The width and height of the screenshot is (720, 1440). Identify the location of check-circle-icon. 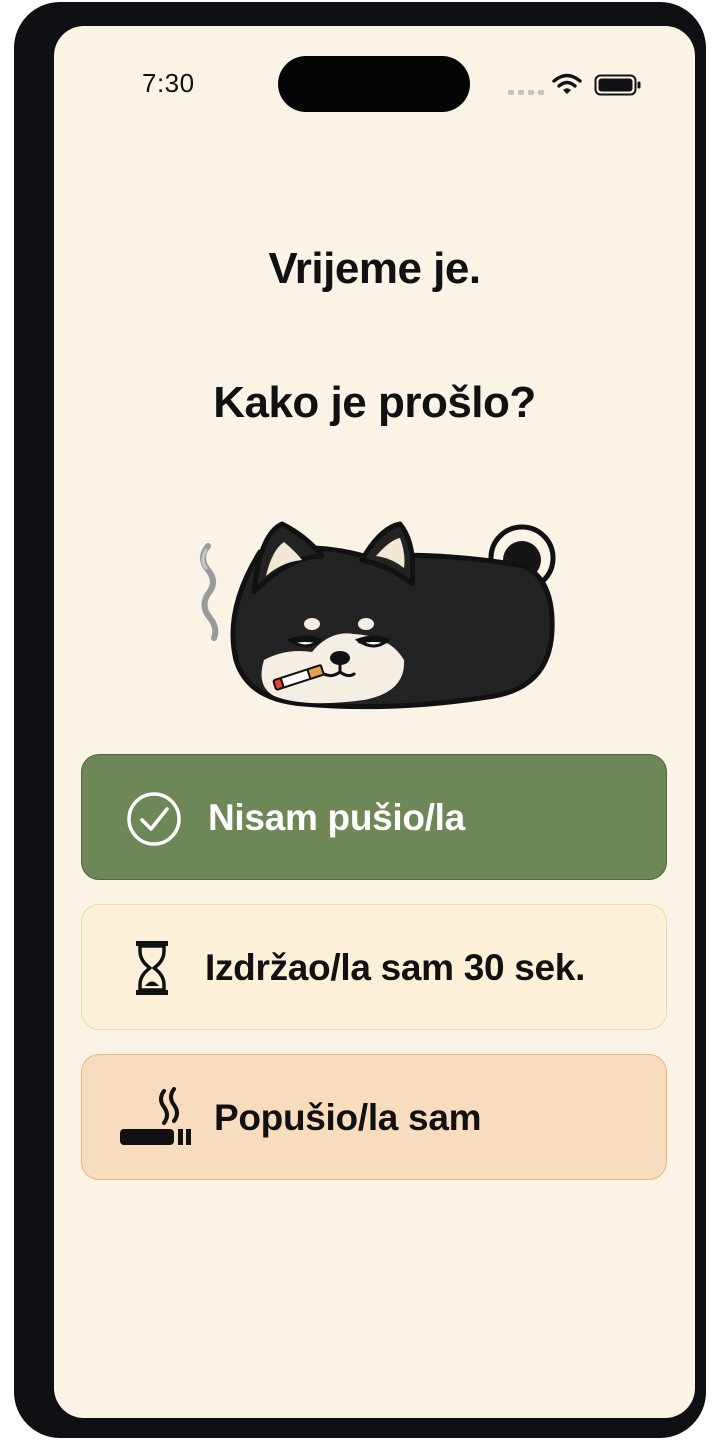
(154, 819).